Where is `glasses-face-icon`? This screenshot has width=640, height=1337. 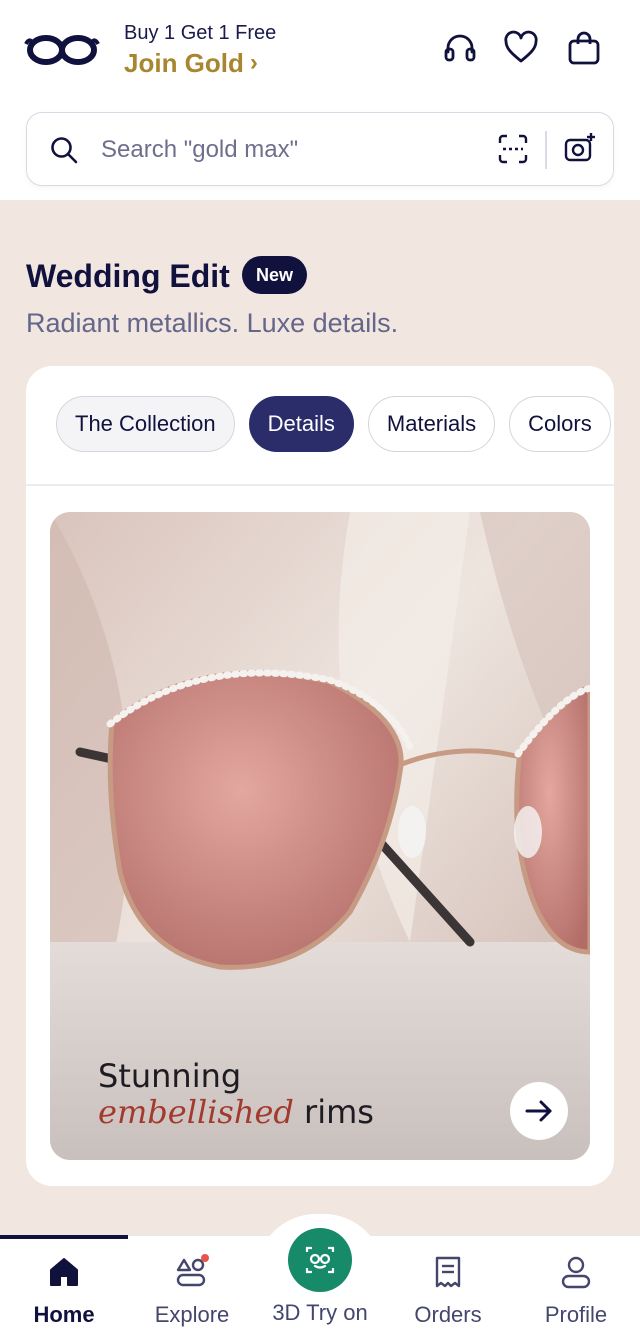
glasses-face-icon is located at coordinates (320, 1260).